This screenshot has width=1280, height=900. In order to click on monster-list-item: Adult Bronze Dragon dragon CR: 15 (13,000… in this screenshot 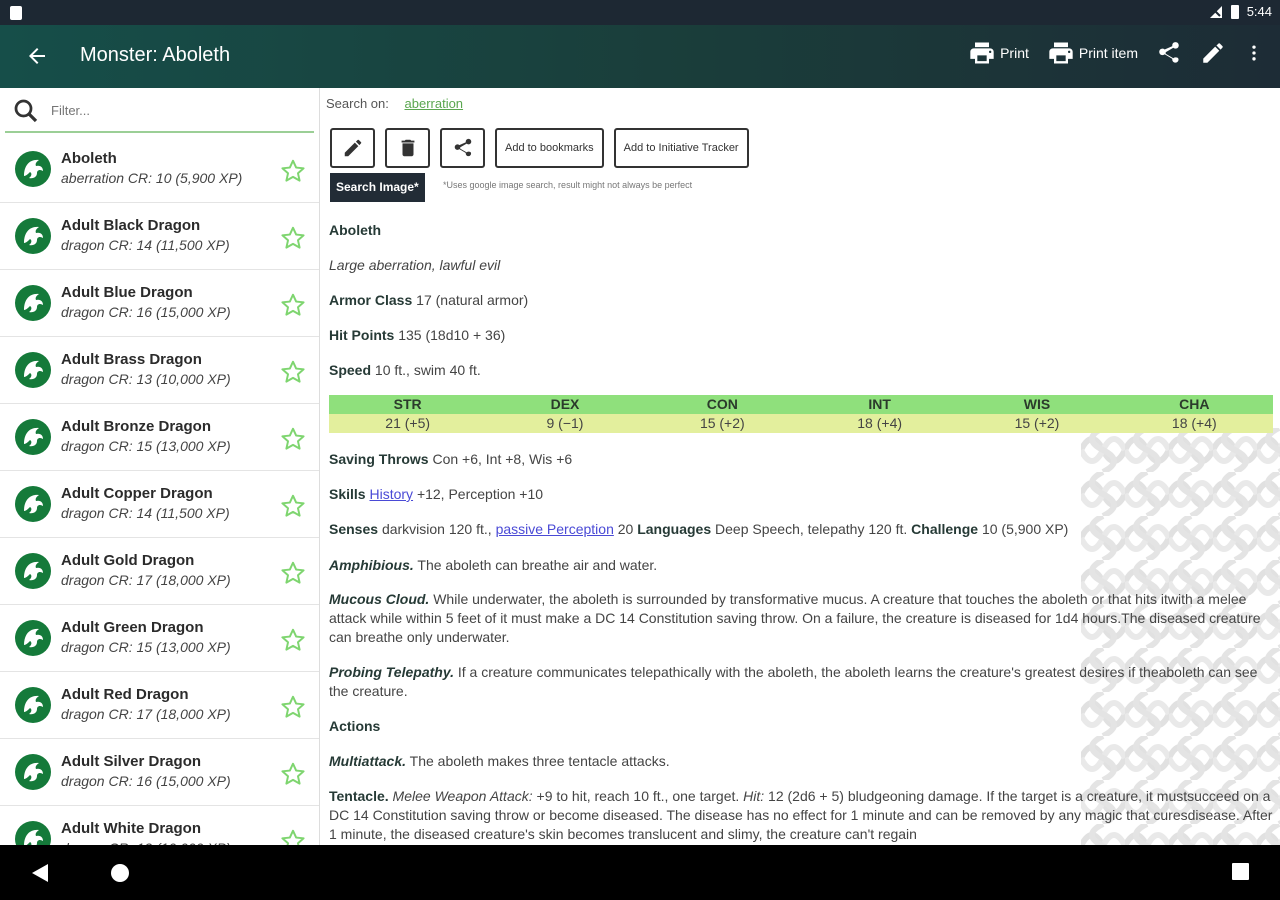, I will do `click(159, 437)`.